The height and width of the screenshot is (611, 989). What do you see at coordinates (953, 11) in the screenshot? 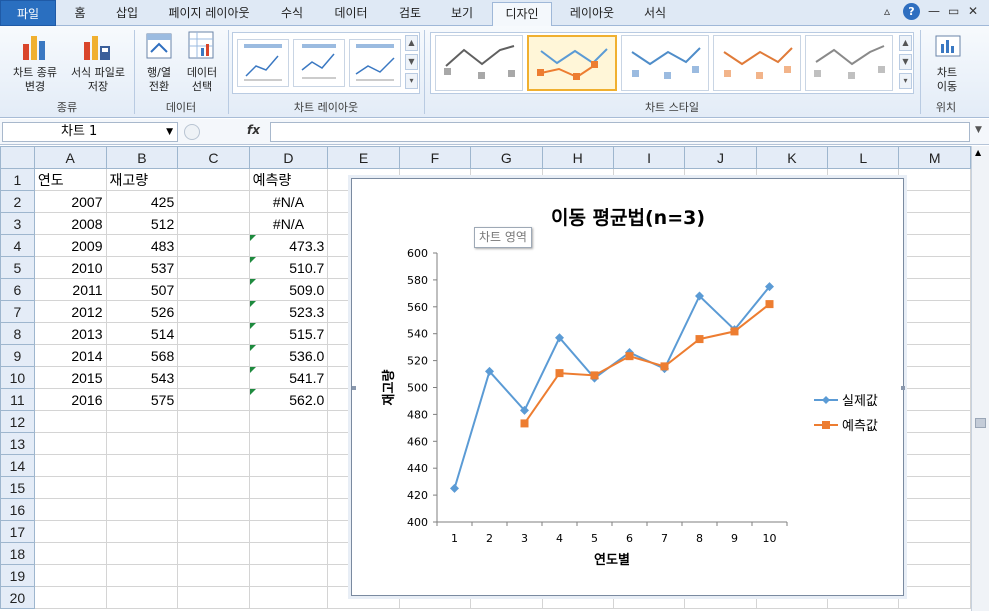
I see `restore-icon: ▭` at bounding box center [953, 11].